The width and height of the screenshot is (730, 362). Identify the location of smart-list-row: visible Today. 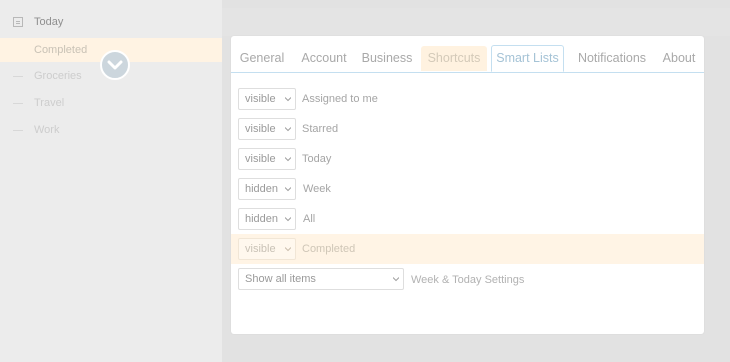
(467, 159).